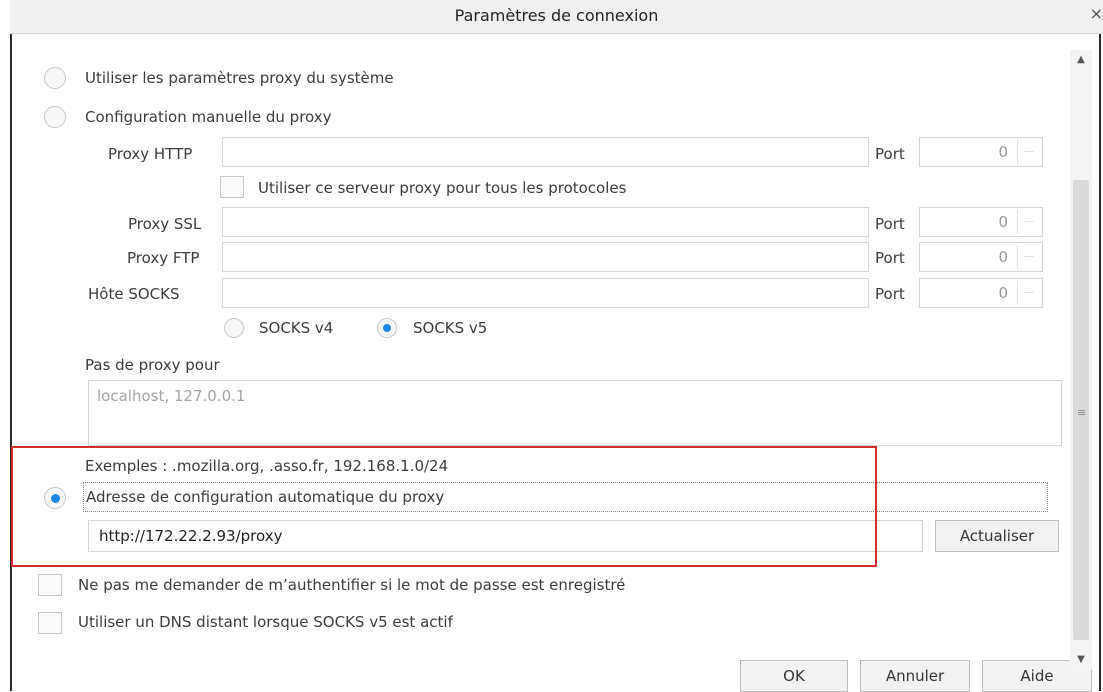 Image resolution: width=1103 pixels, height=692 pixels. Describe the element at coordinates (981, 152) in the screenshot. I see `port-http-input: 0` at that location.